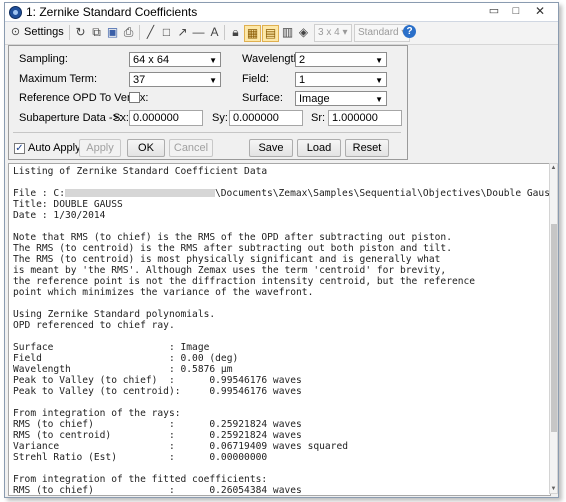 The height and width of the screenshot is (502, 566). Describe the element at coordinates (150, 32) in the screenshot. I see `line-tool-icon: ╱` at that location.